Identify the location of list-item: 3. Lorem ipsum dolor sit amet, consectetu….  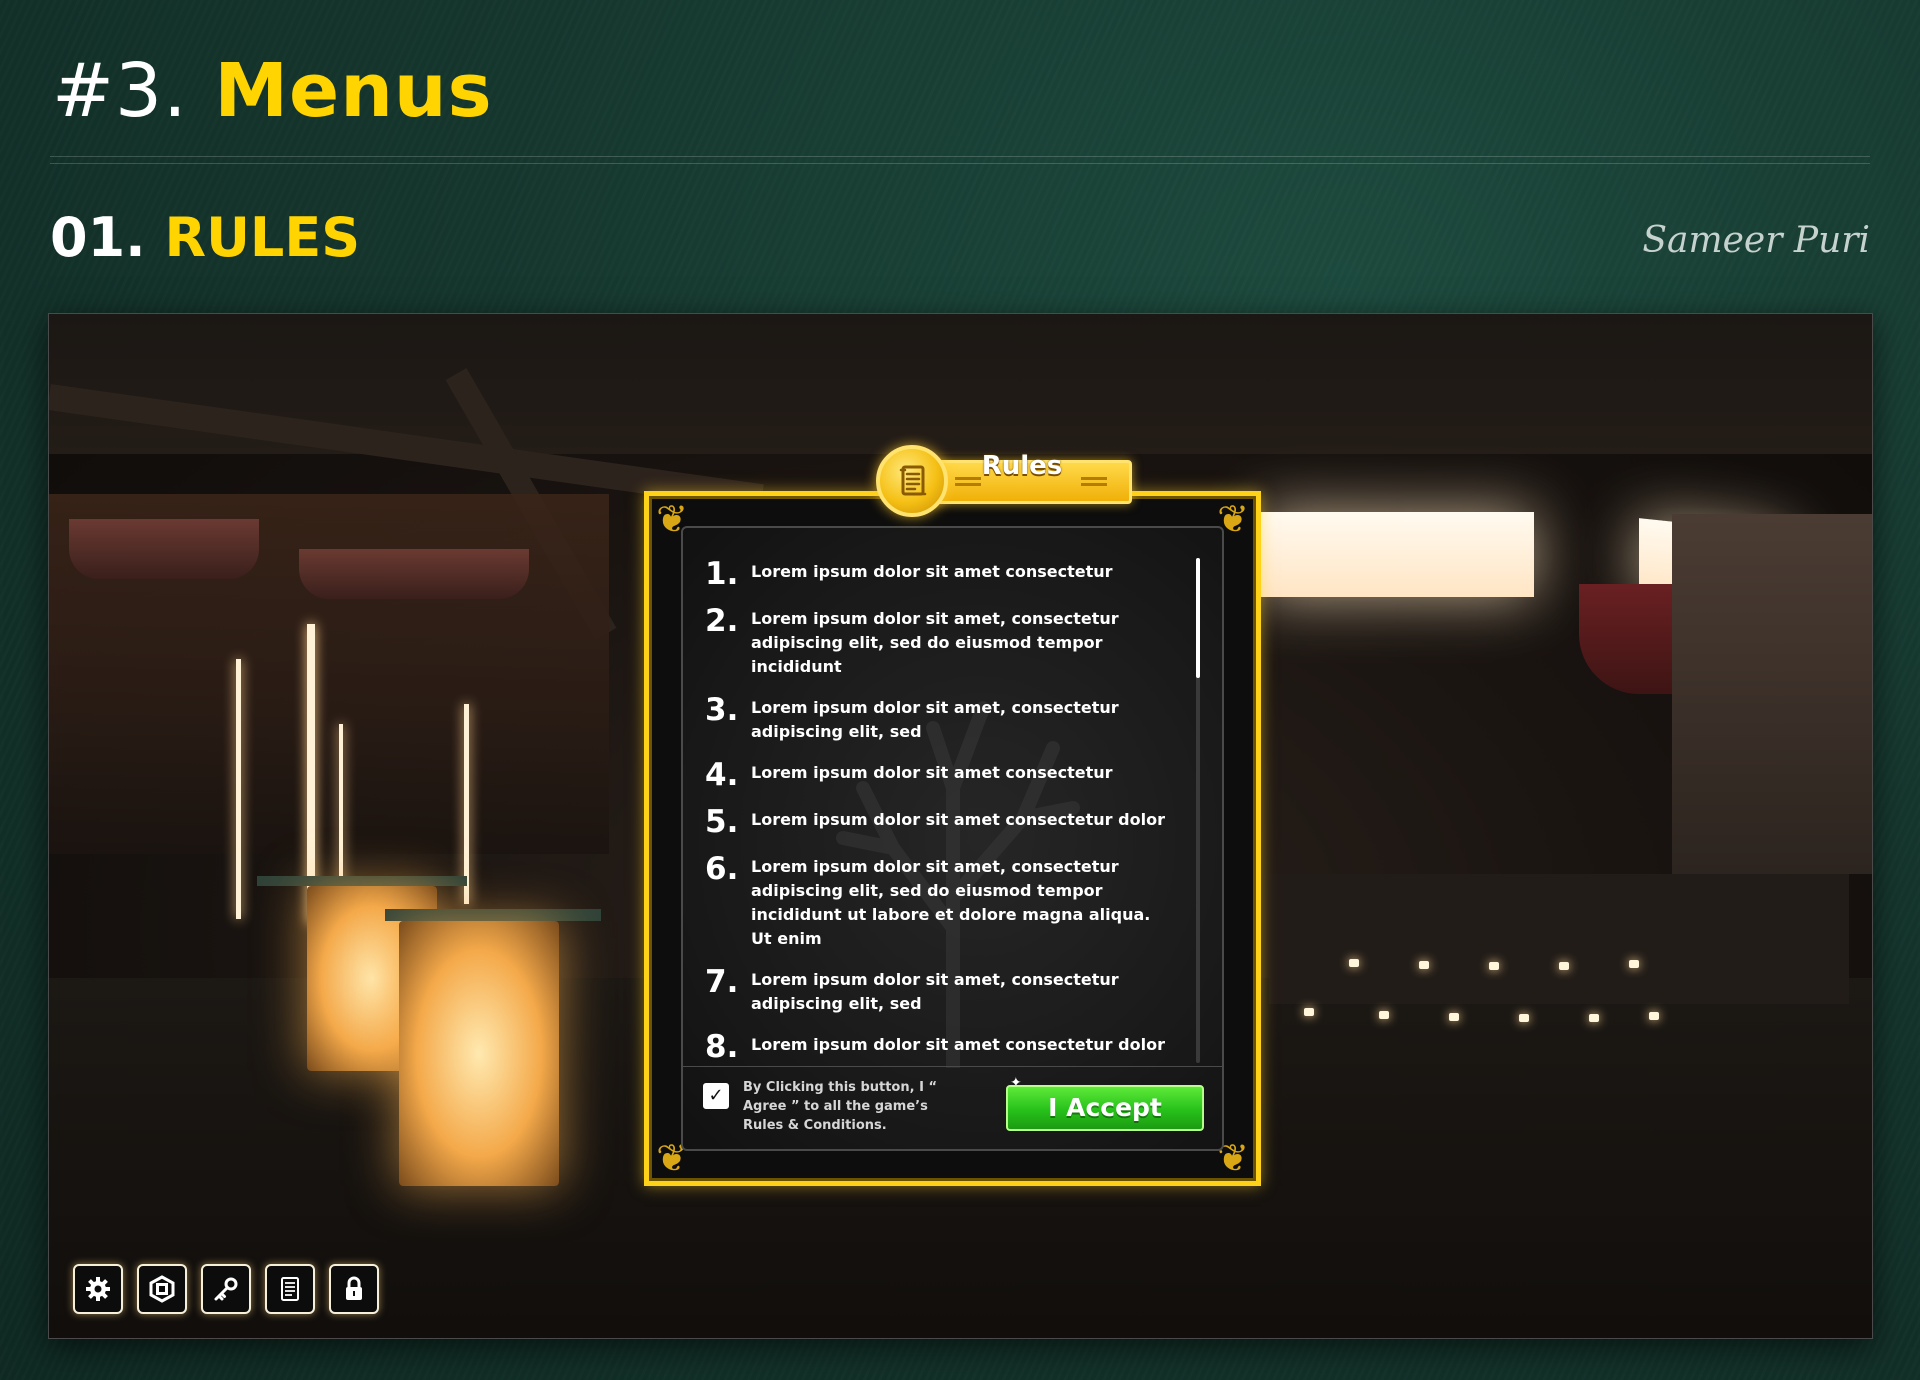
(939, 719).